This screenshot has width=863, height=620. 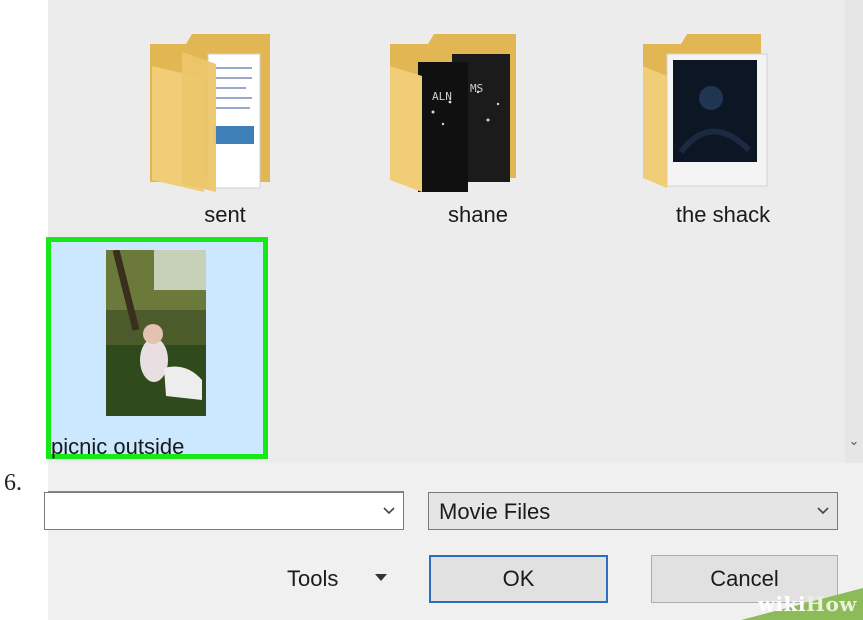 I want to click on step-number: 6., so click(x=13, y=483).